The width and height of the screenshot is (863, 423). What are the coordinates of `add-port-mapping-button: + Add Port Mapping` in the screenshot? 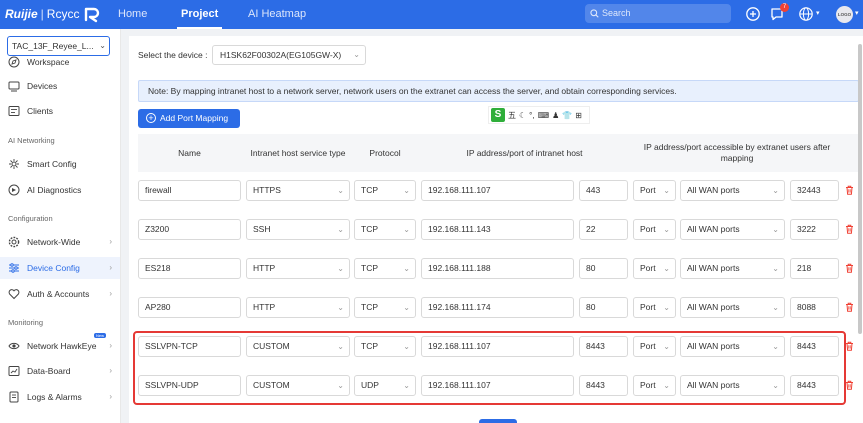 It's located at (189, 118).